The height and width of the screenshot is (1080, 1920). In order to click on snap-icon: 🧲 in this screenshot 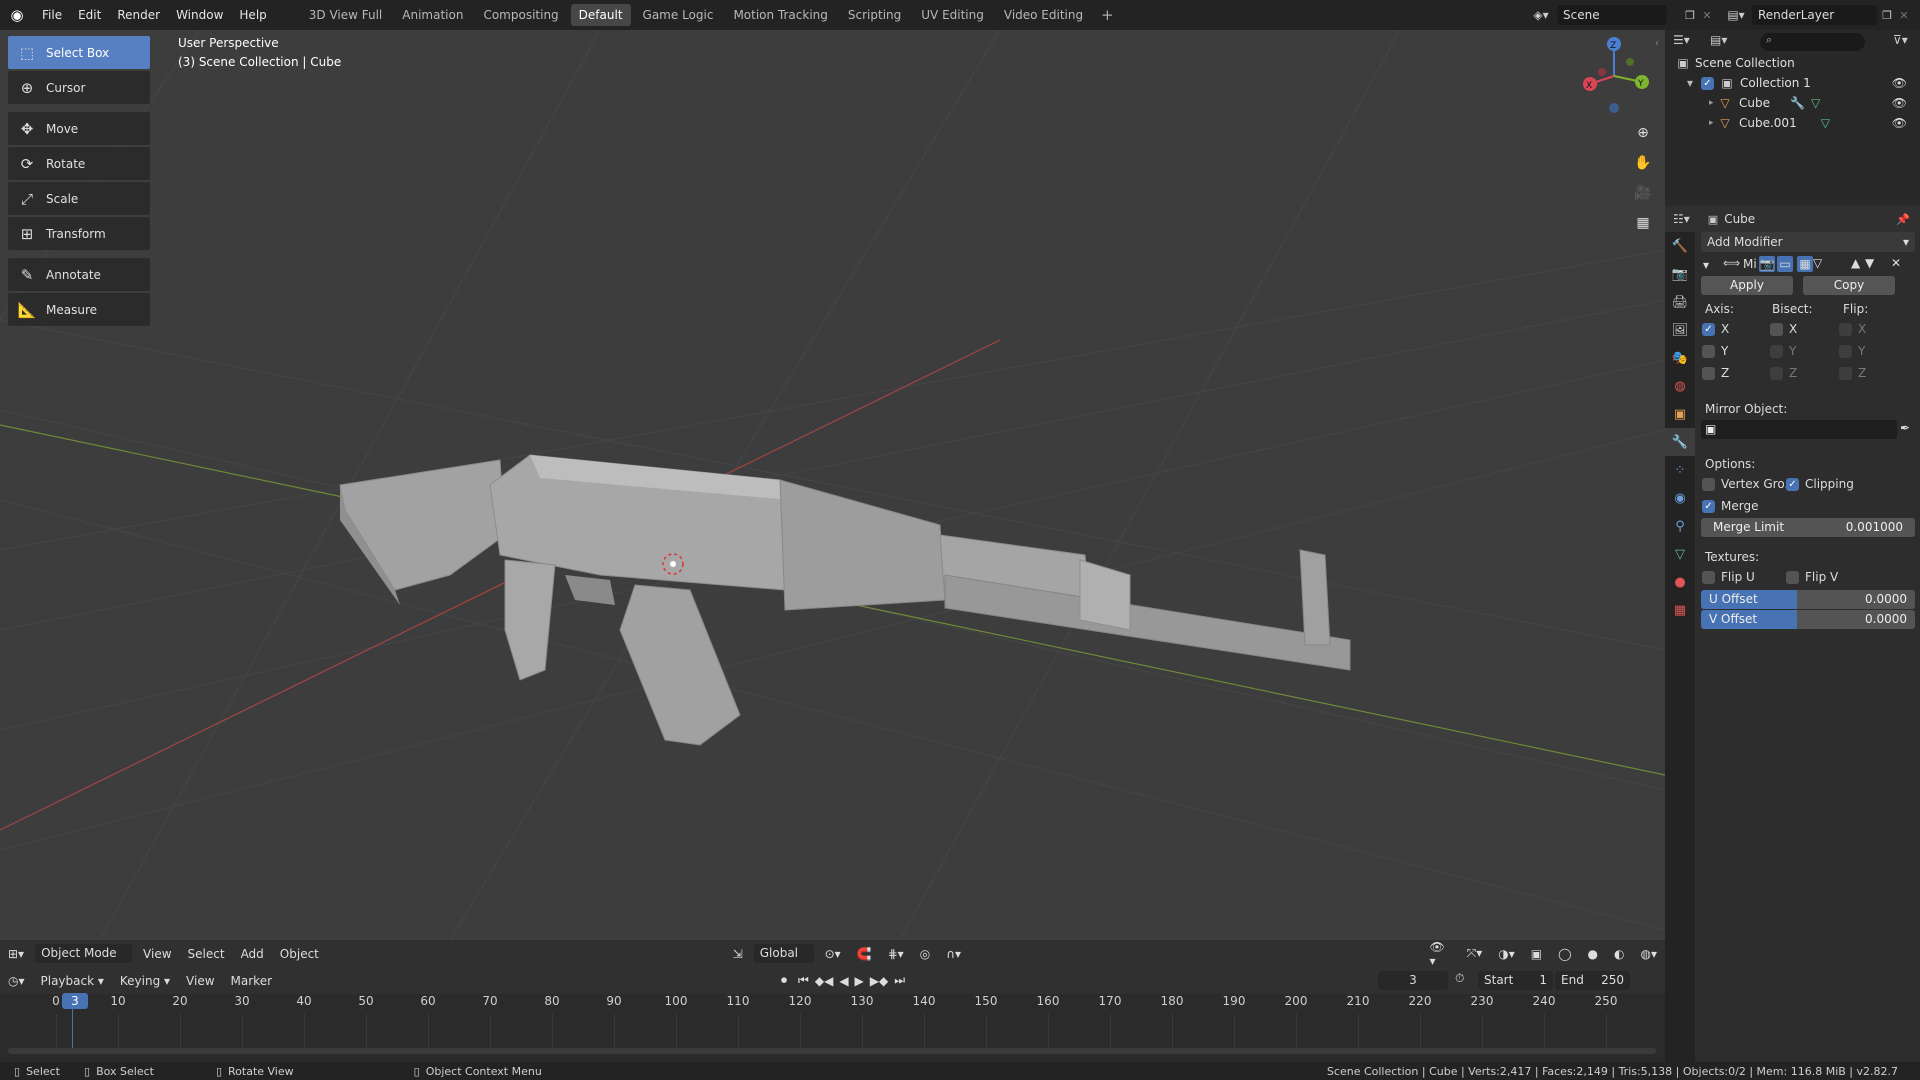, I will do `click(864, 954)`.